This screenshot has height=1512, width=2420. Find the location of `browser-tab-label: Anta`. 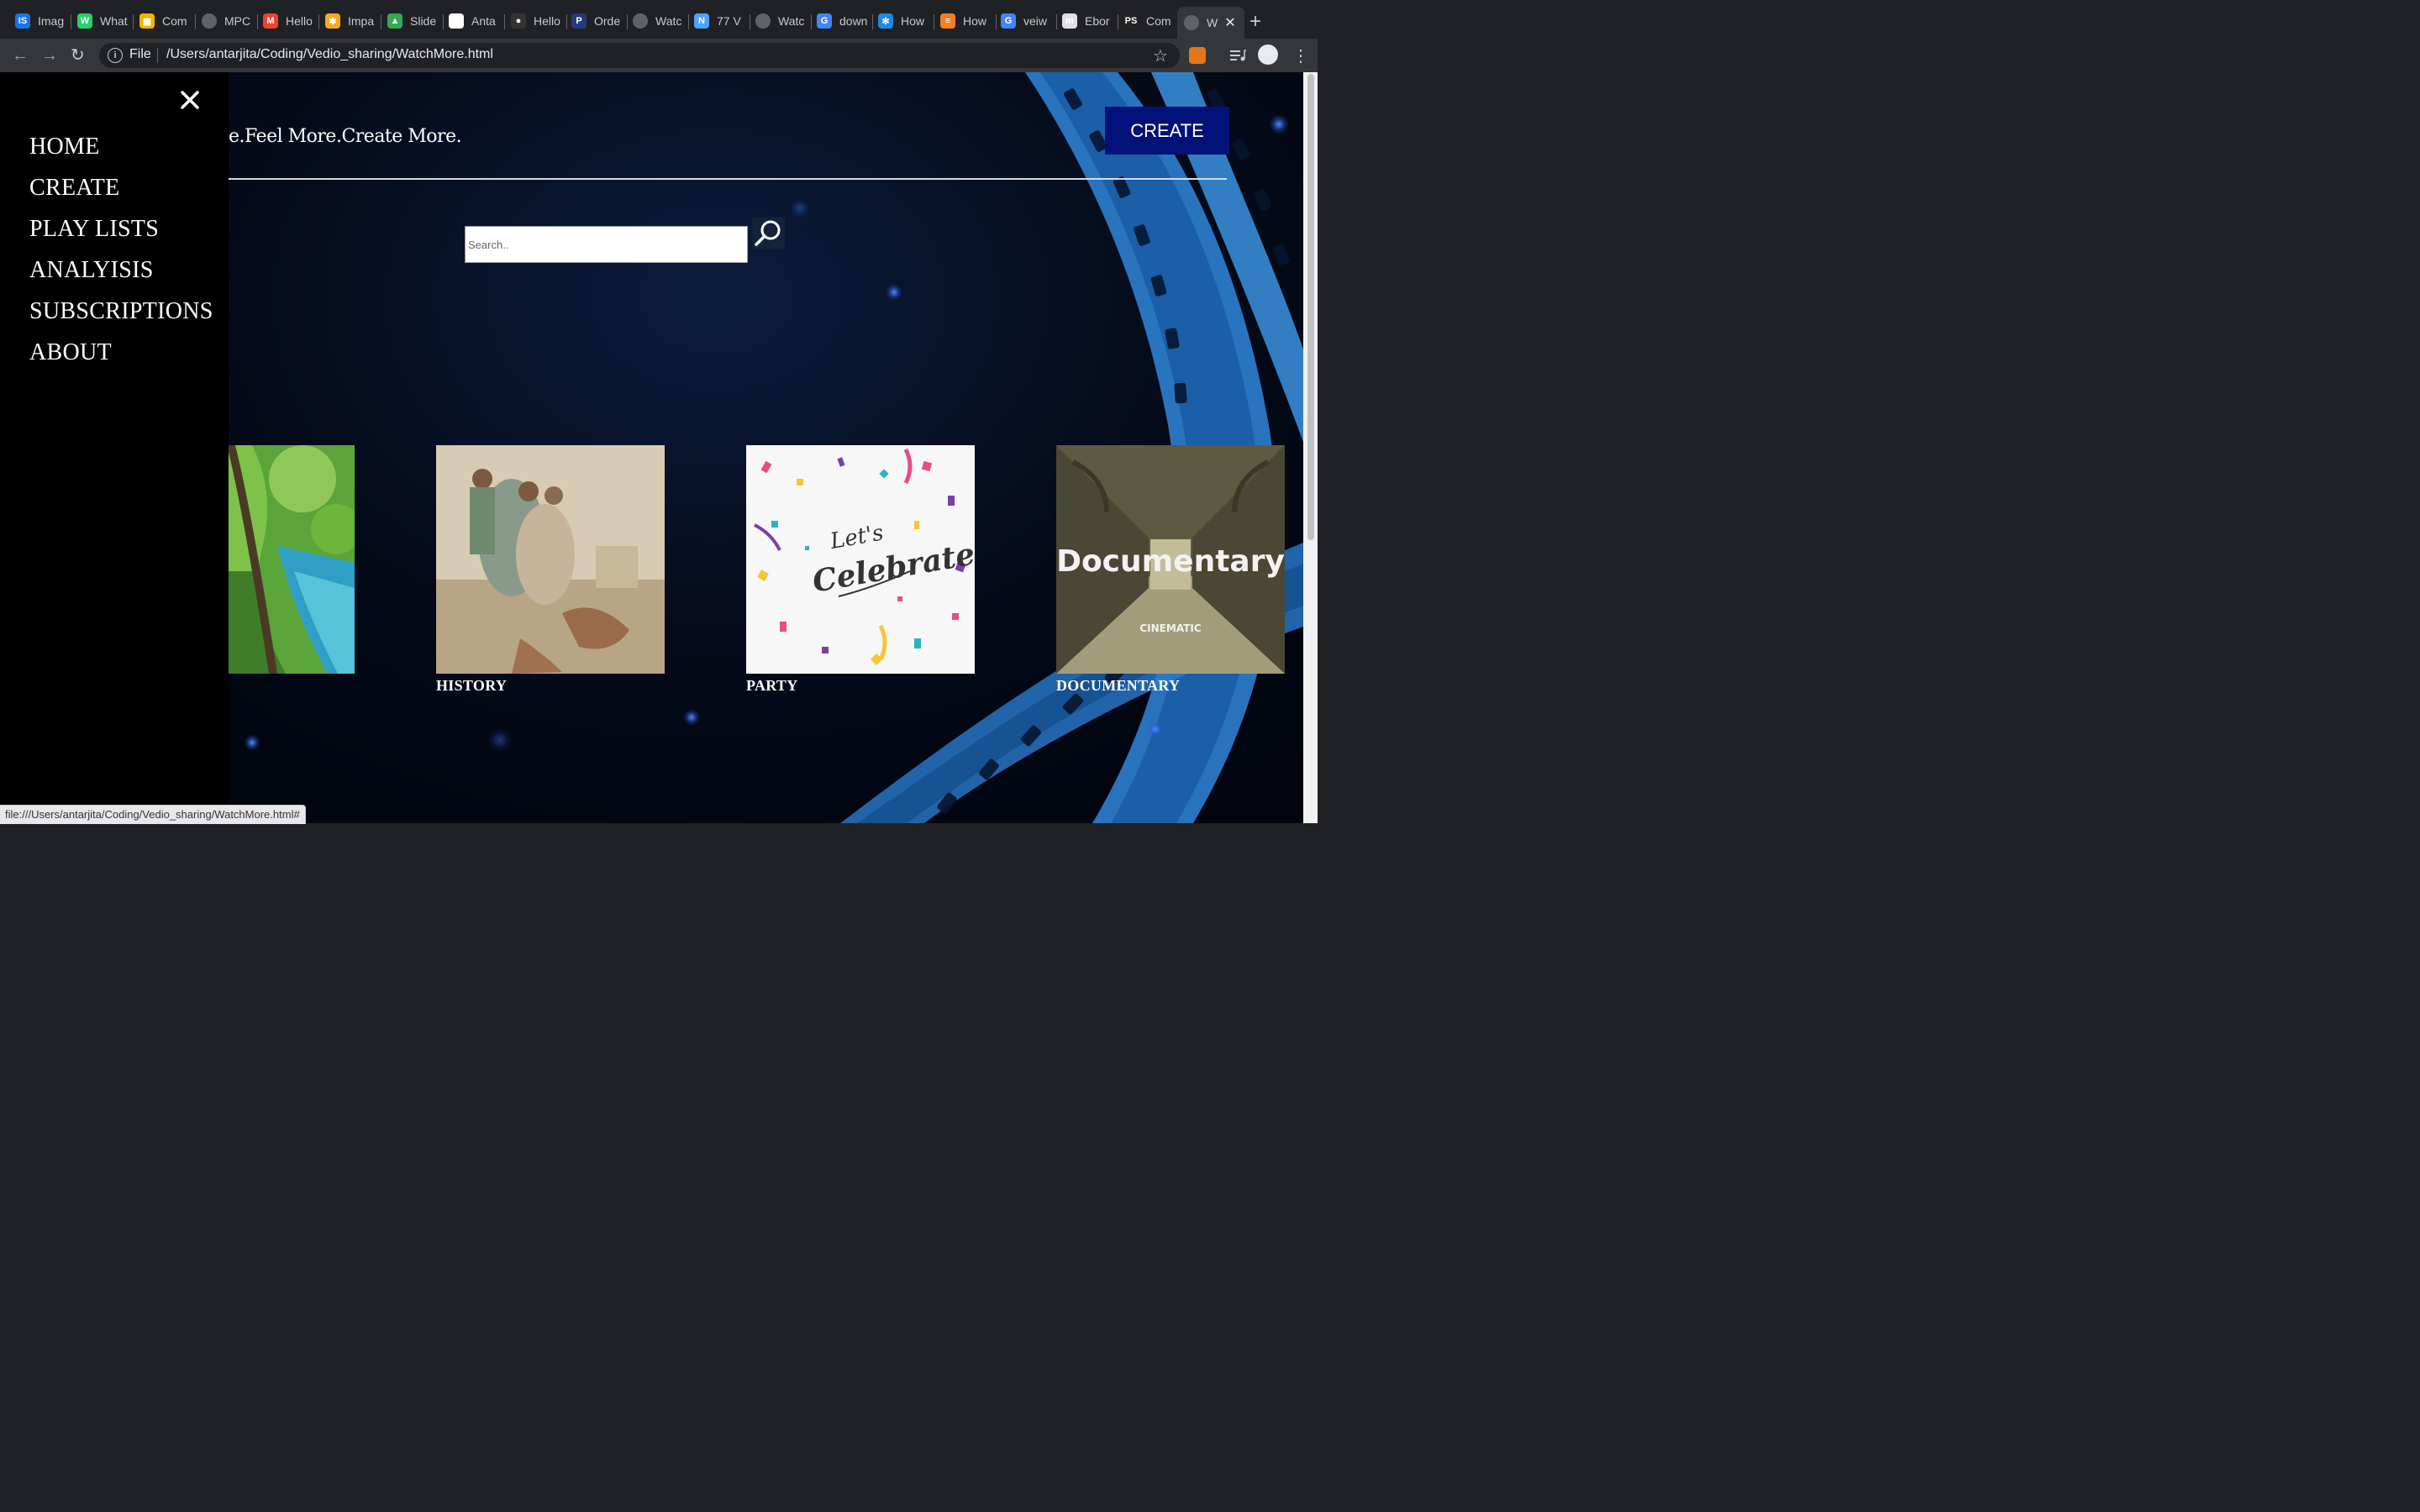

browser-tab-label: Anta is located at coordinates (483, 21).